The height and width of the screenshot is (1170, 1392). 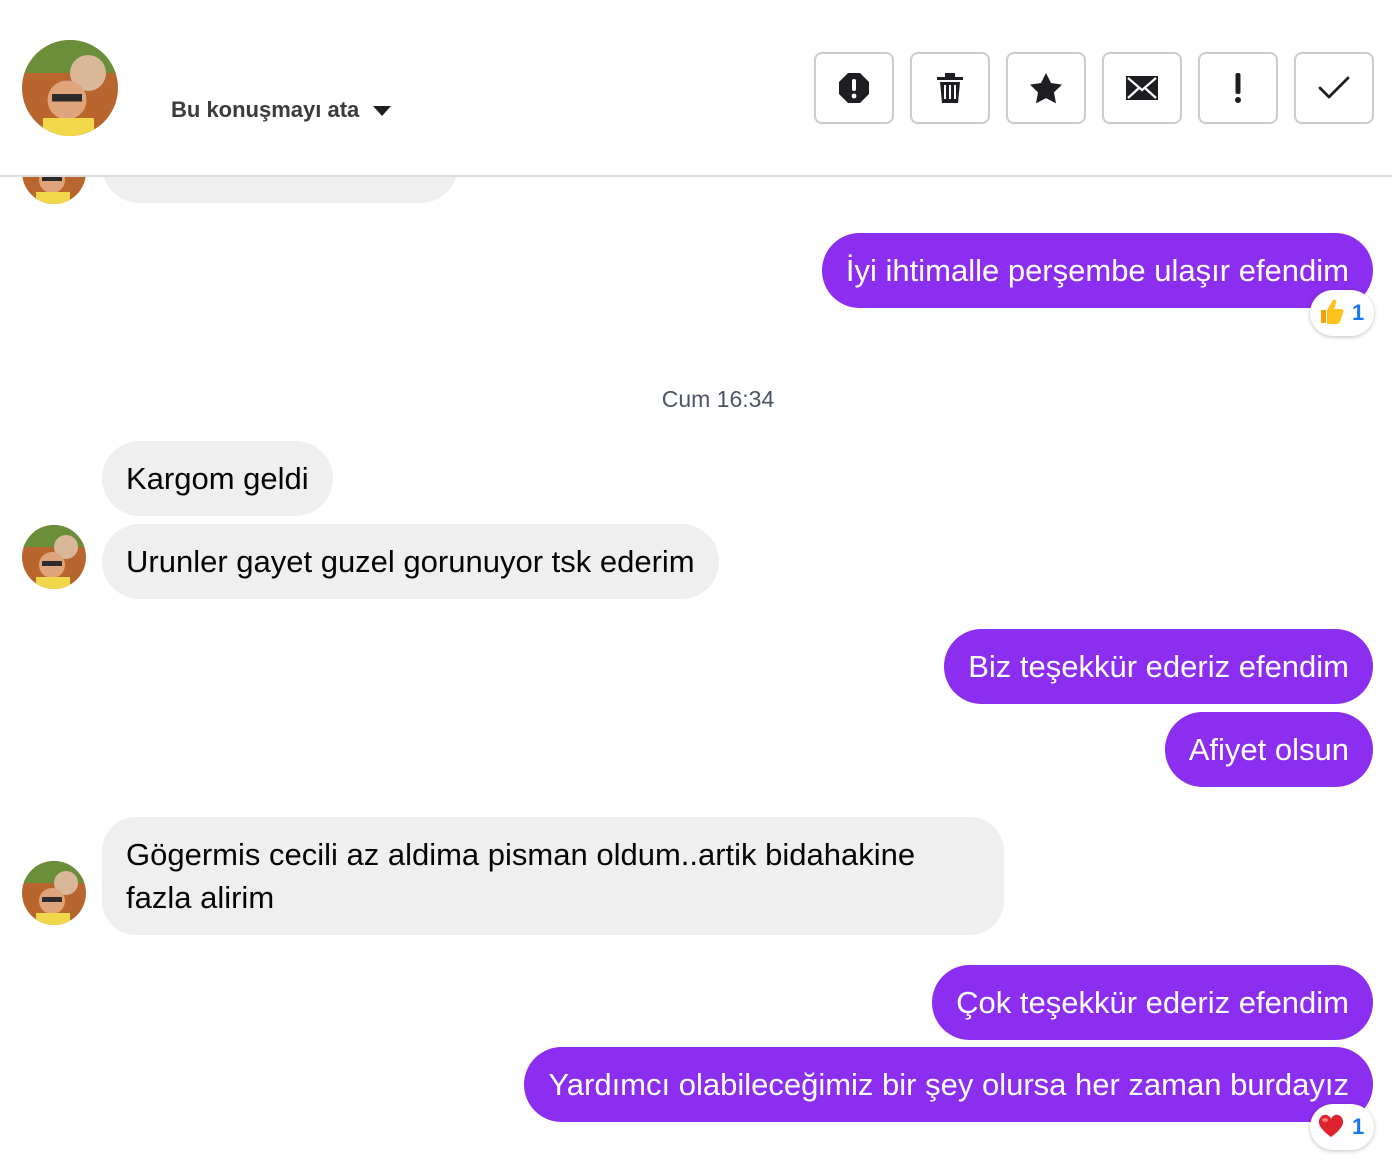 I want to click on envelope-icon, so click(x=1142, y=88).